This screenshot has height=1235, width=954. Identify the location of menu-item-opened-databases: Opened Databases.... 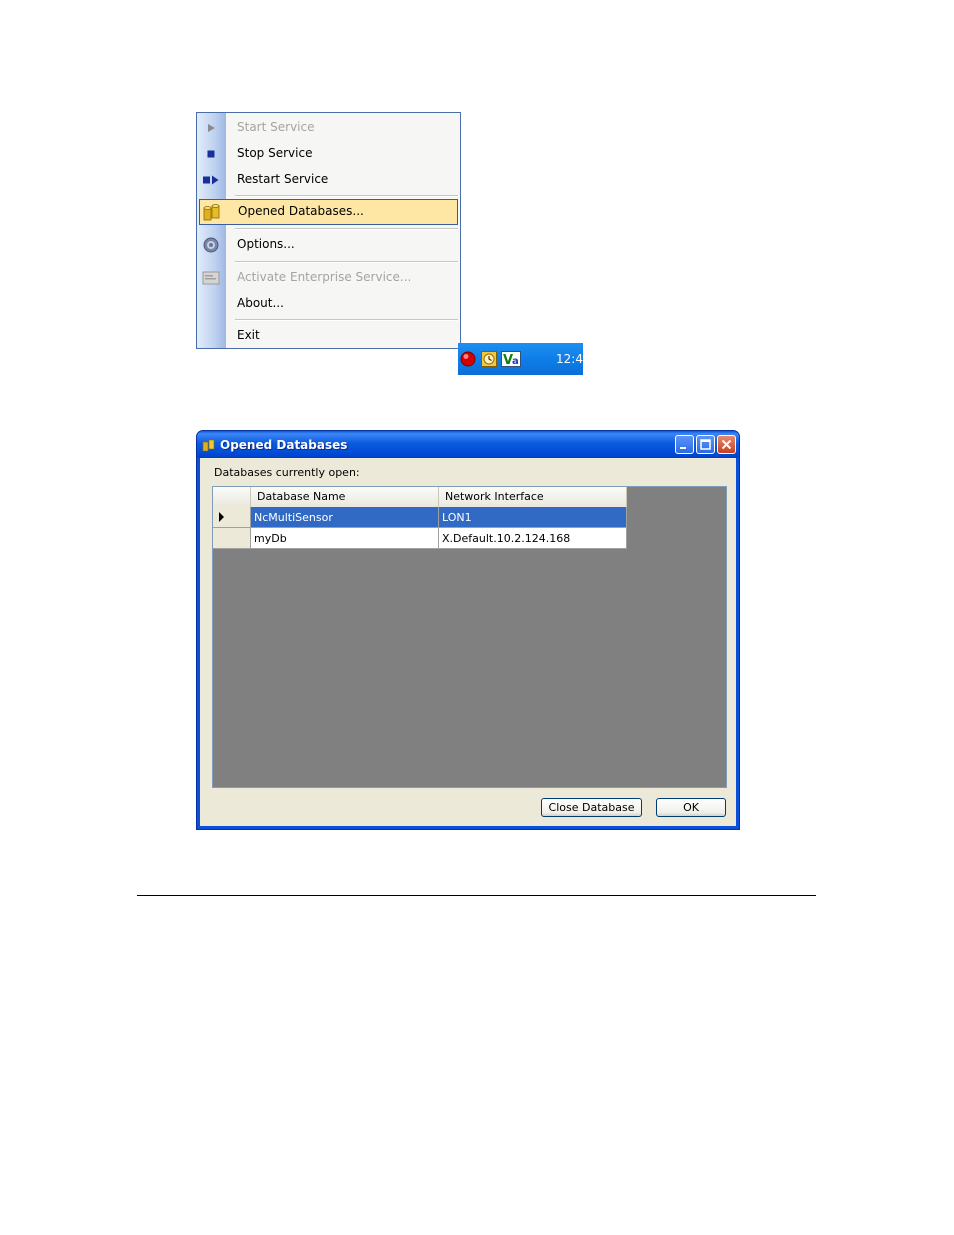
(328, 212).